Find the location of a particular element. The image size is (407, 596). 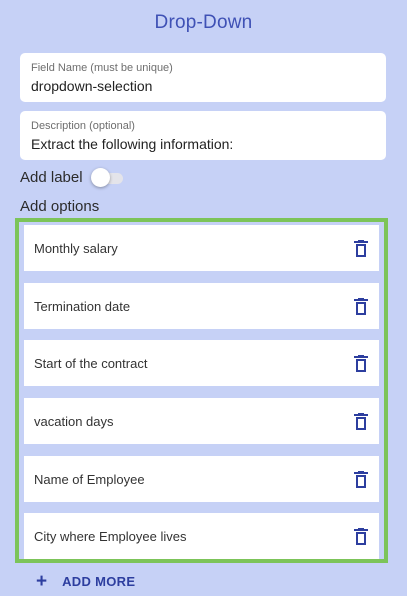

add-label-text: Add label is located at coordinates (51, 177).